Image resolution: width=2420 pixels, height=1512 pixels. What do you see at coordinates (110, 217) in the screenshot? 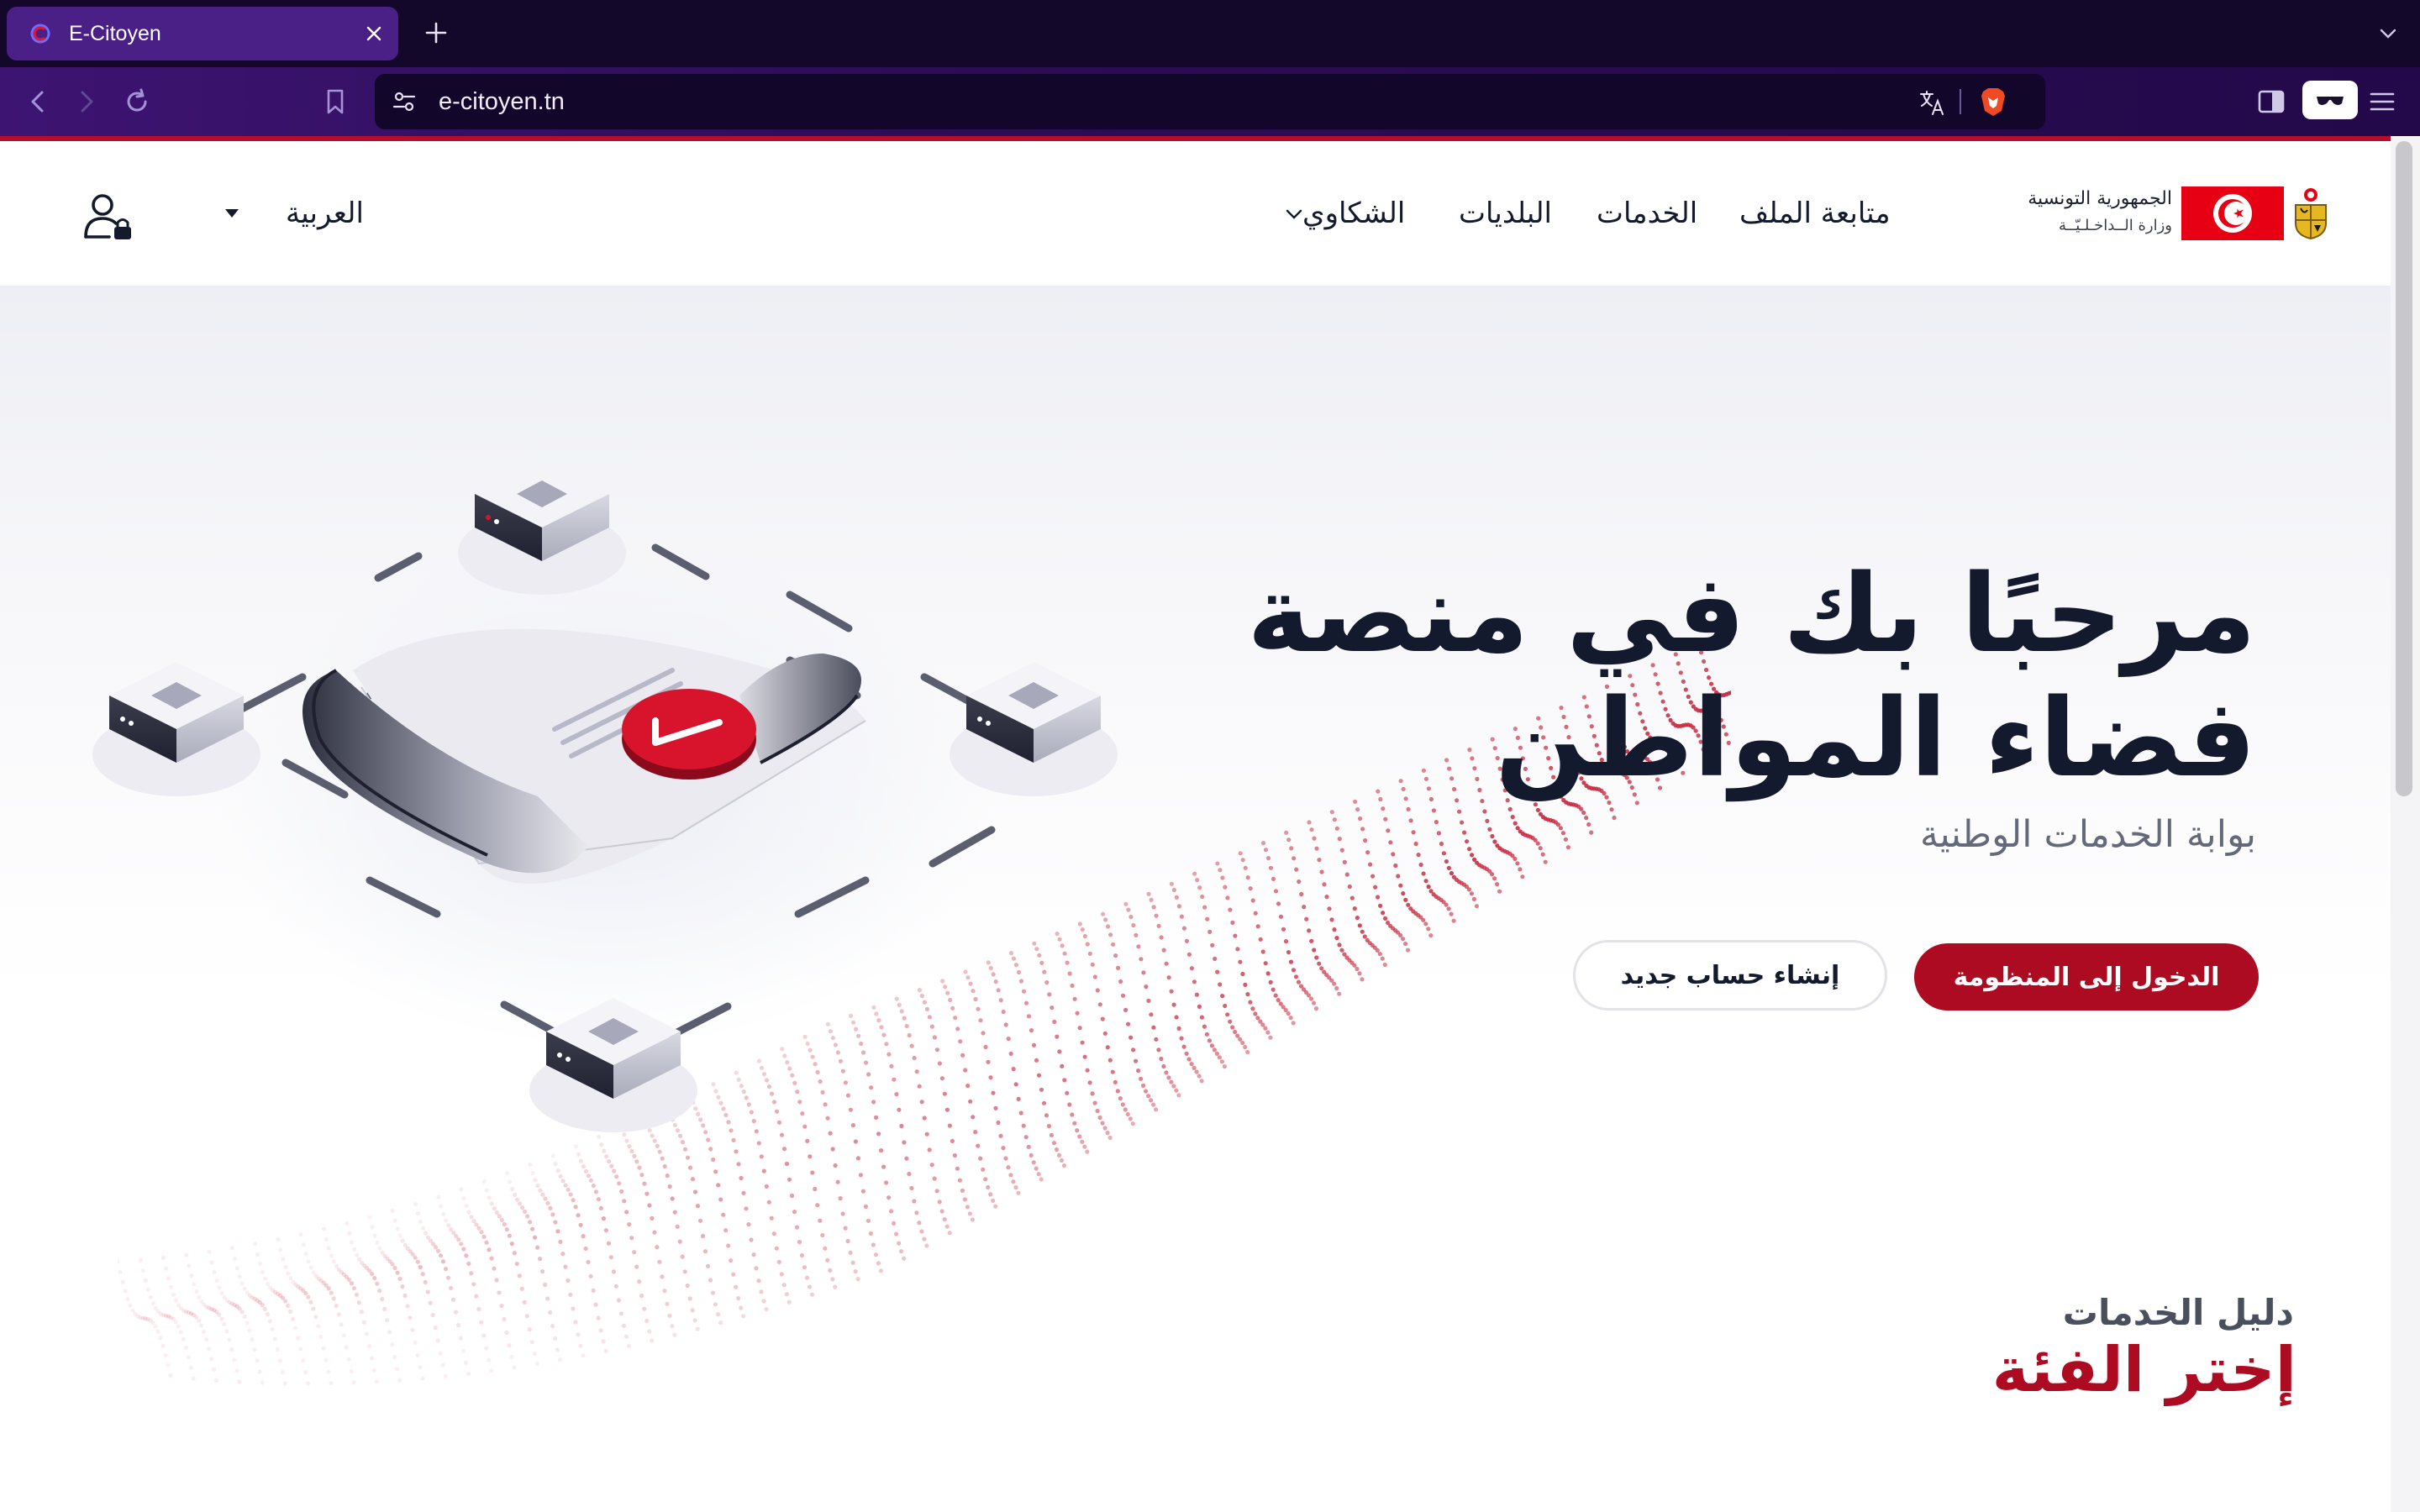
I see `user-account-icon` at bounding box center [110, 217].